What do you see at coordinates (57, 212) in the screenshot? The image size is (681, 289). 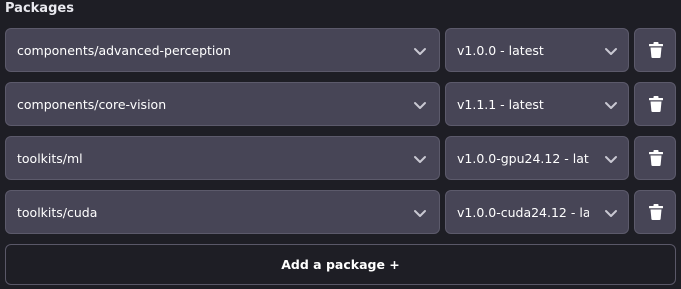 I see `package-name: toolkits/cuda` at bounding box center [57, 212].